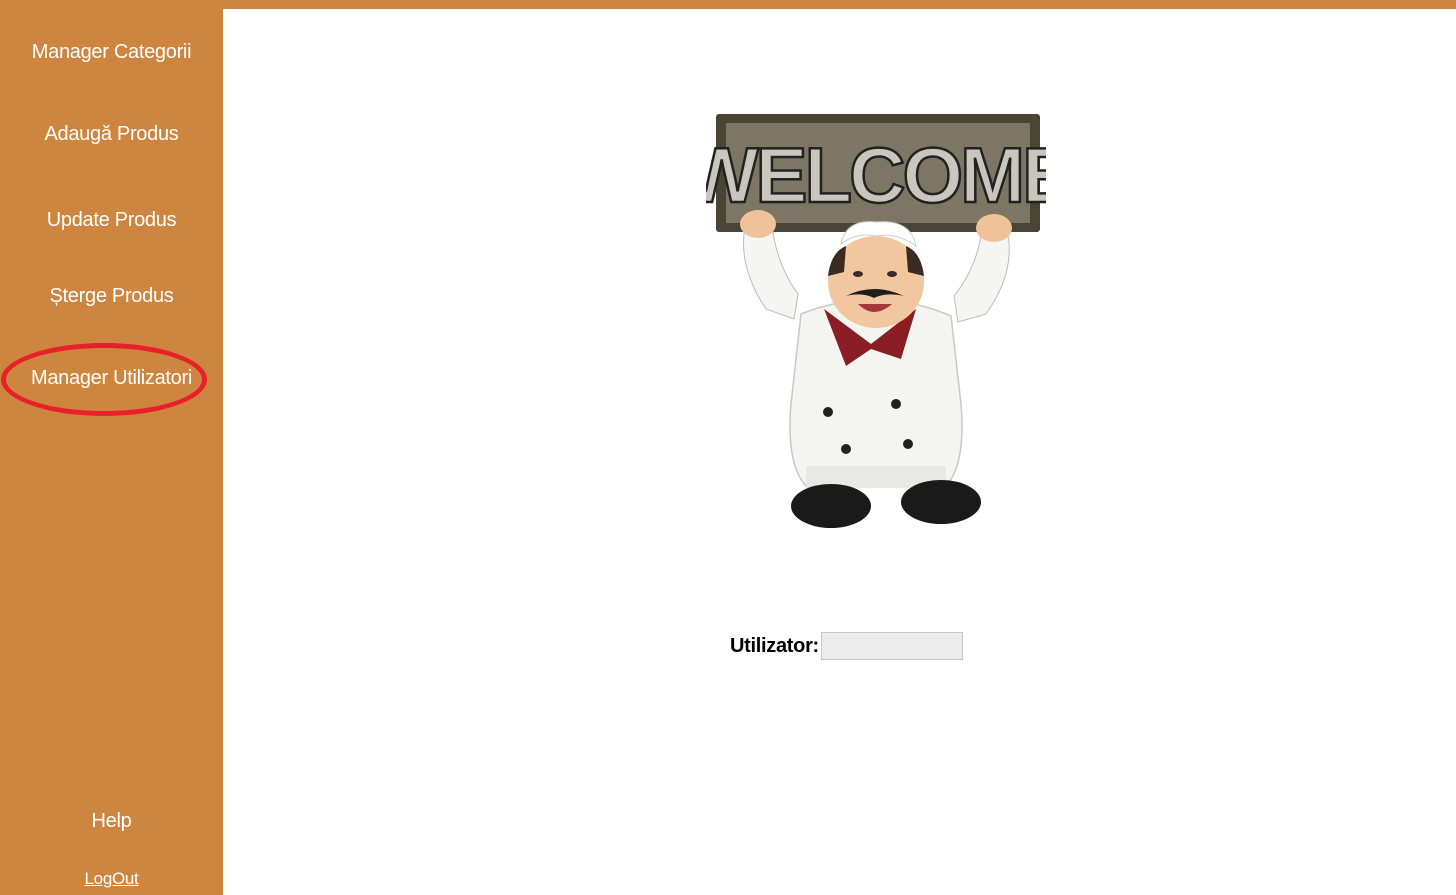  I want to click on user-login-row: Utilizator:, so click(846, 646).